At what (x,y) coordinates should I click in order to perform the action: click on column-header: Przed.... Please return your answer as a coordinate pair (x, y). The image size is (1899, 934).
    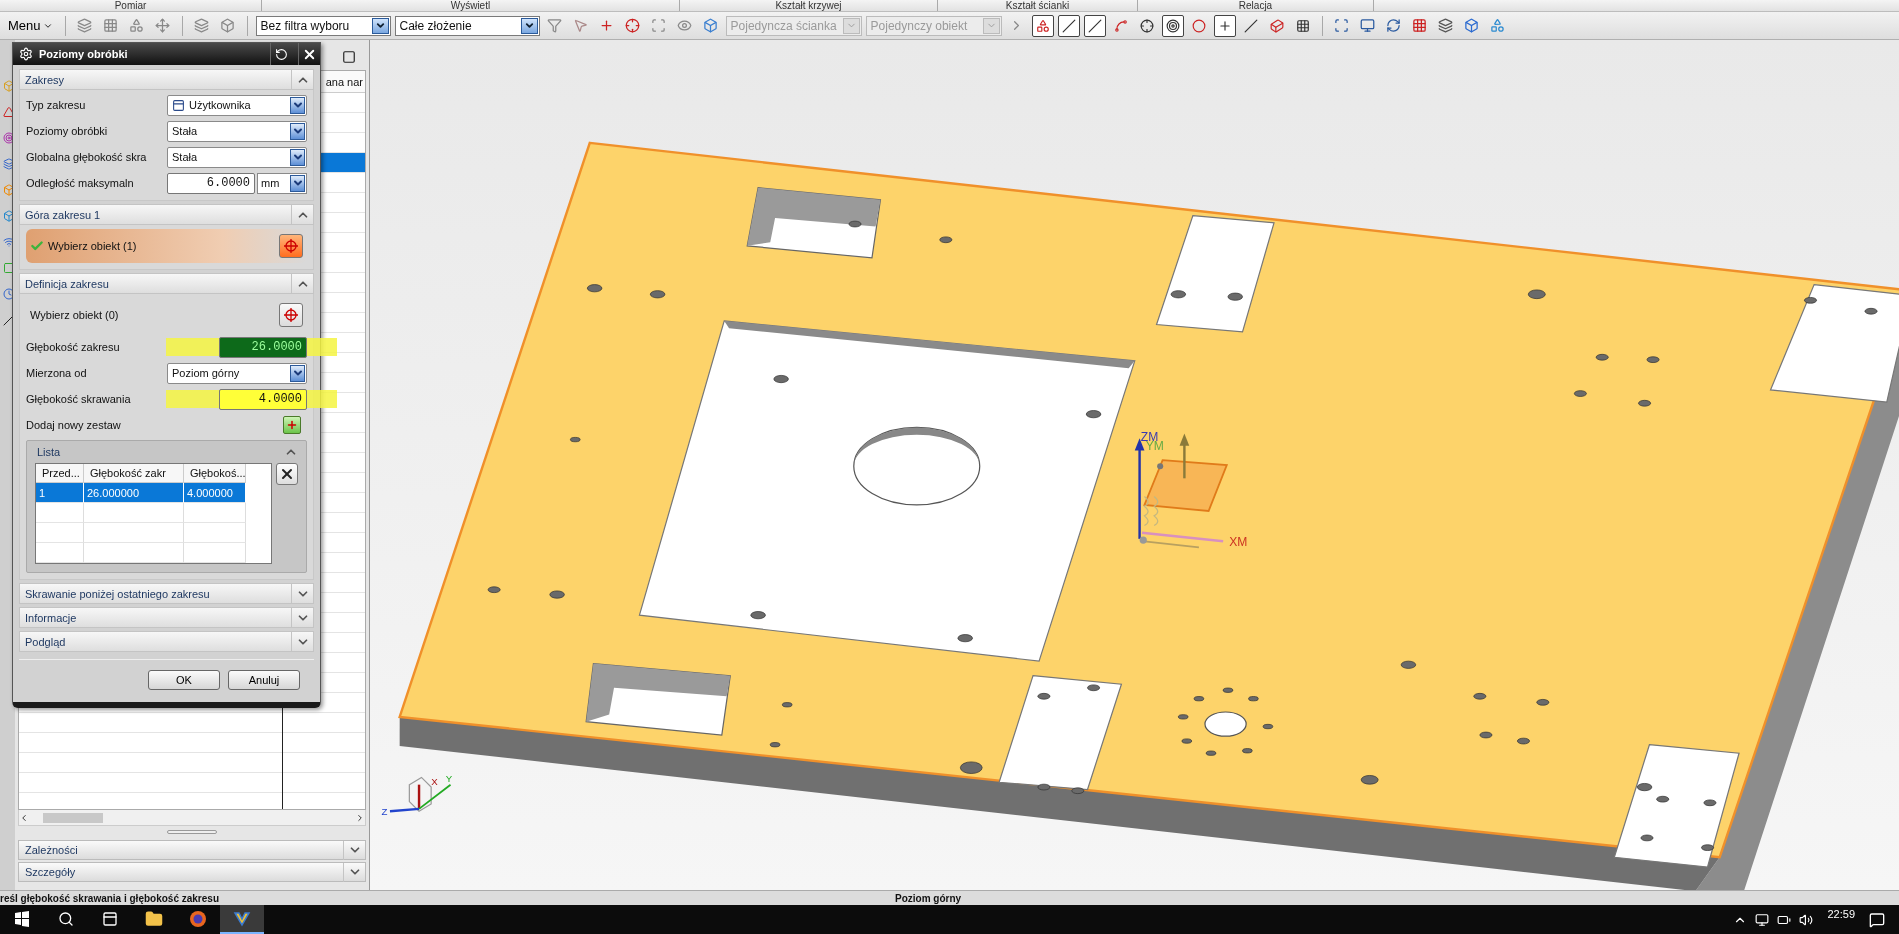
    Looking at the image, I should click on (60, 473).